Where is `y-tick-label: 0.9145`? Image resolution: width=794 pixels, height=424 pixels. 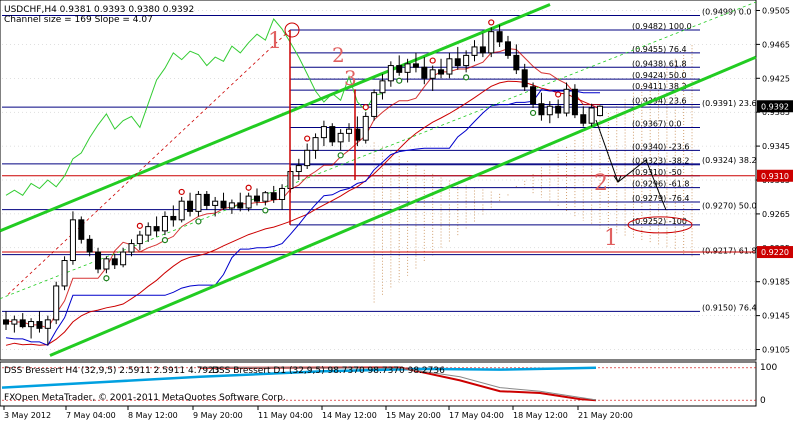 y-tick-label: 0.9145 is located at coordinates (776, 316).